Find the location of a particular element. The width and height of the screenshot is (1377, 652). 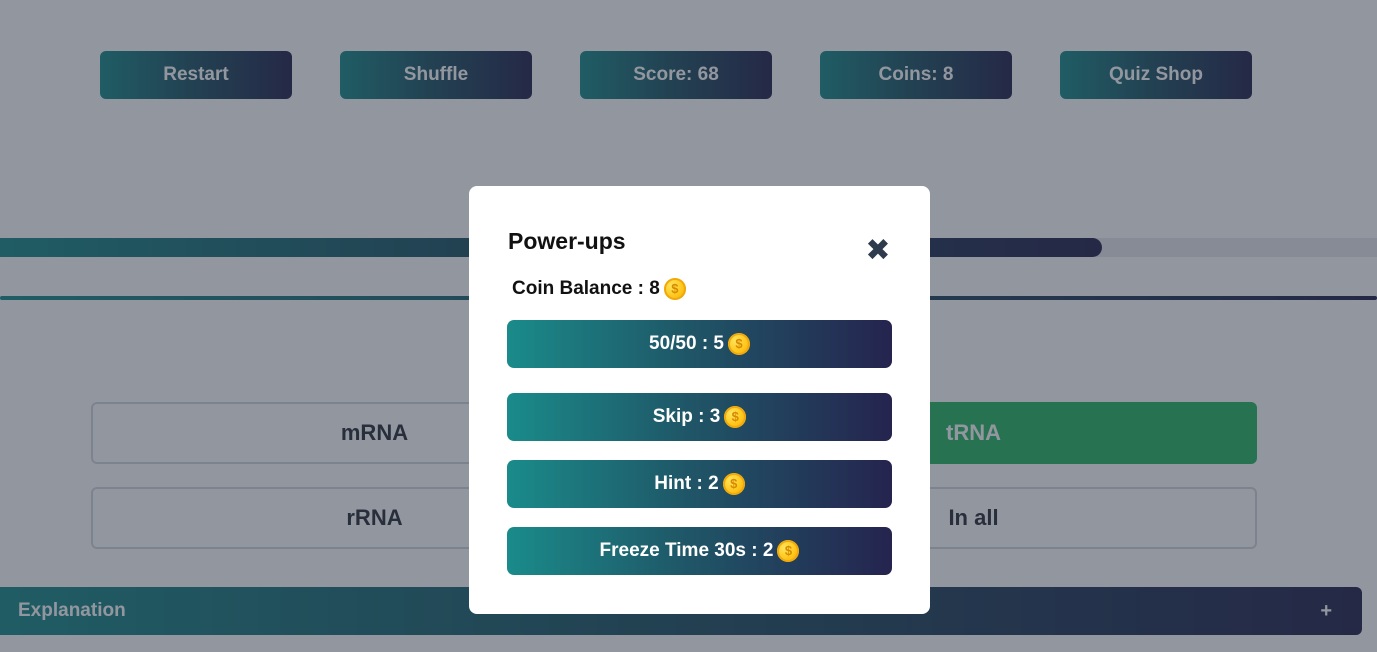

powerup-fifty-fifty-button: 50/50 : 5 is located at coordinates (699, 344).